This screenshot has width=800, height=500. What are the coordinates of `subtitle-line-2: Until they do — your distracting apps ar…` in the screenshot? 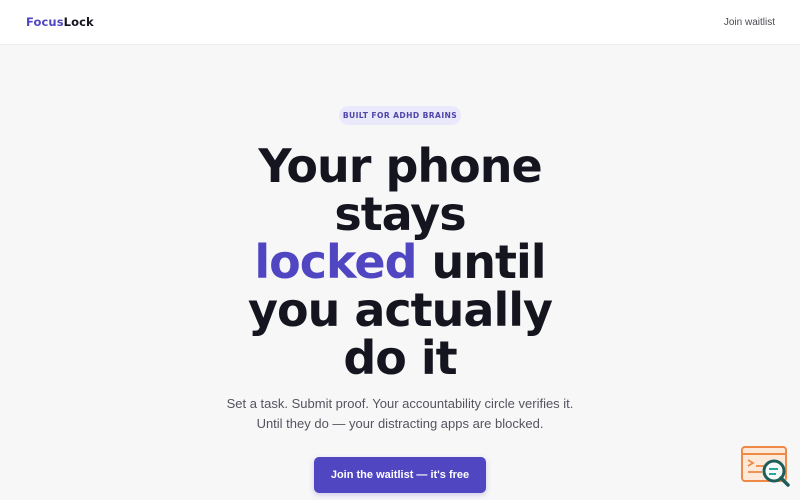 It's located at (400, 423).